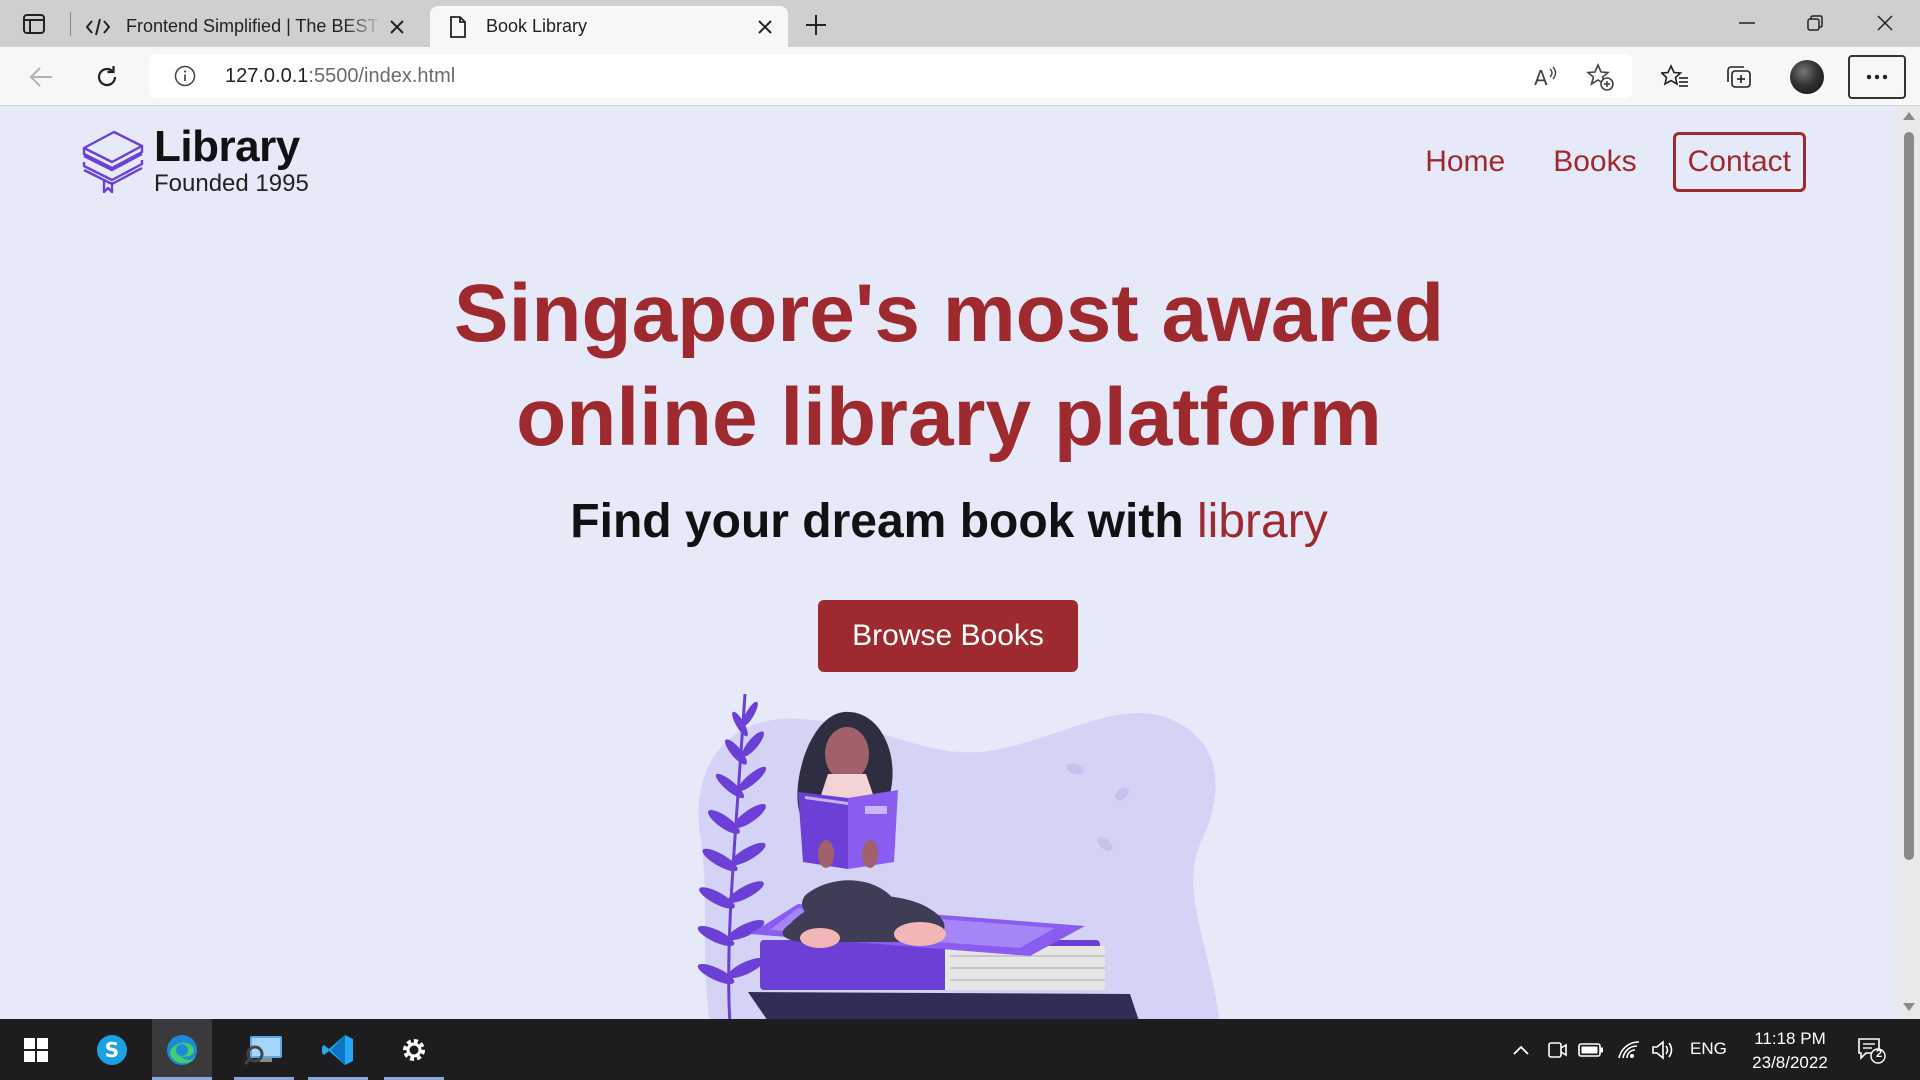 The width and height of the screenshot is (1920, 1080). I want to click on wifi-icon, so click(1629, 1050).